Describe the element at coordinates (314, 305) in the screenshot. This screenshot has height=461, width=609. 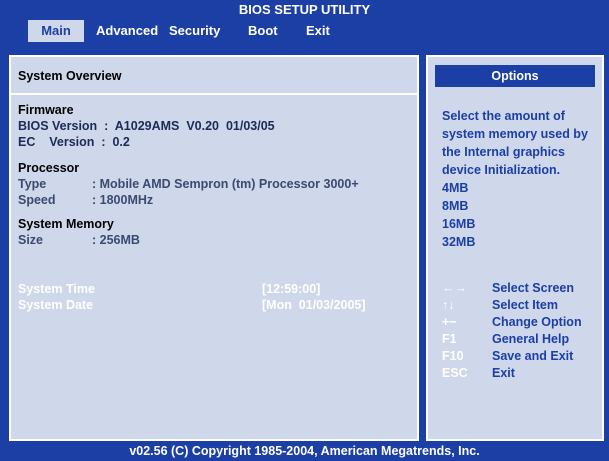
I see `system-date-value: [Mon 01/03/2005]` at that location.